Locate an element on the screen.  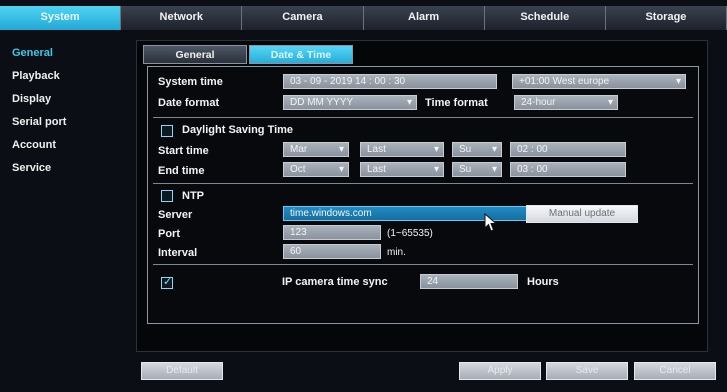
time-format-select: 24-hour is located at coordinates (566, 102).